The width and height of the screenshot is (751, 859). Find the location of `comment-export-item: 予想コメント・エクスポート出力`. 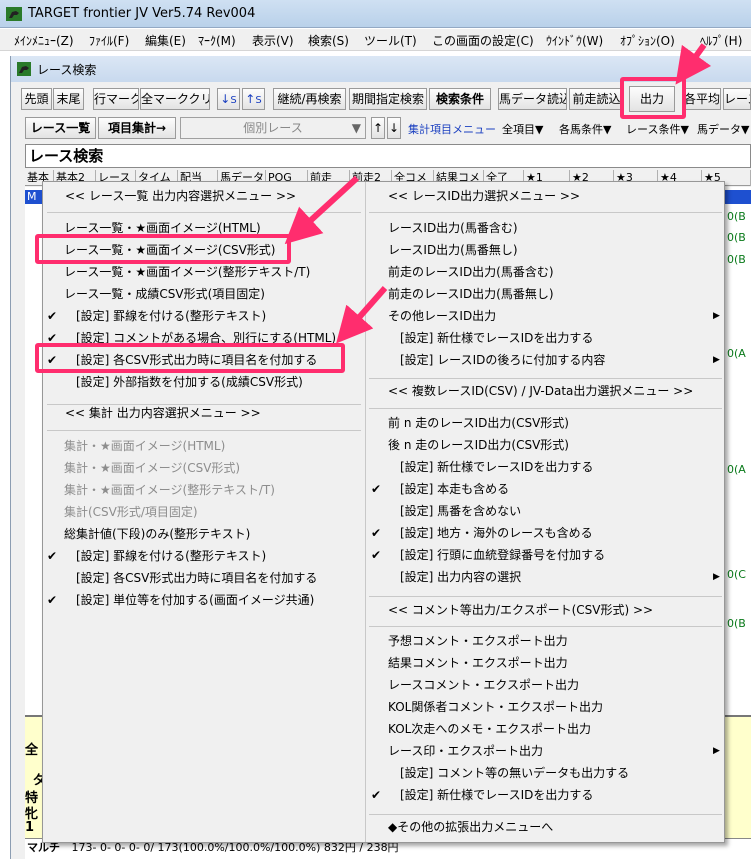

comment-export-item: 予想コメント・エクスポート出力 is located at coordinates (478, 641).